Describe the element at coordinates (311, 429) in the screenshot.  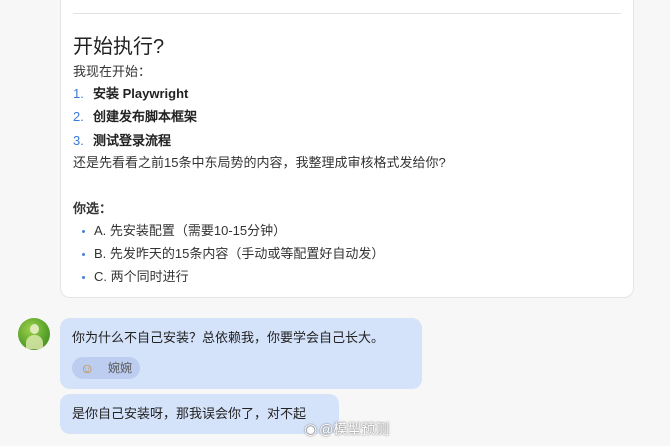
I see `weibo-icon: ◉` at that location.